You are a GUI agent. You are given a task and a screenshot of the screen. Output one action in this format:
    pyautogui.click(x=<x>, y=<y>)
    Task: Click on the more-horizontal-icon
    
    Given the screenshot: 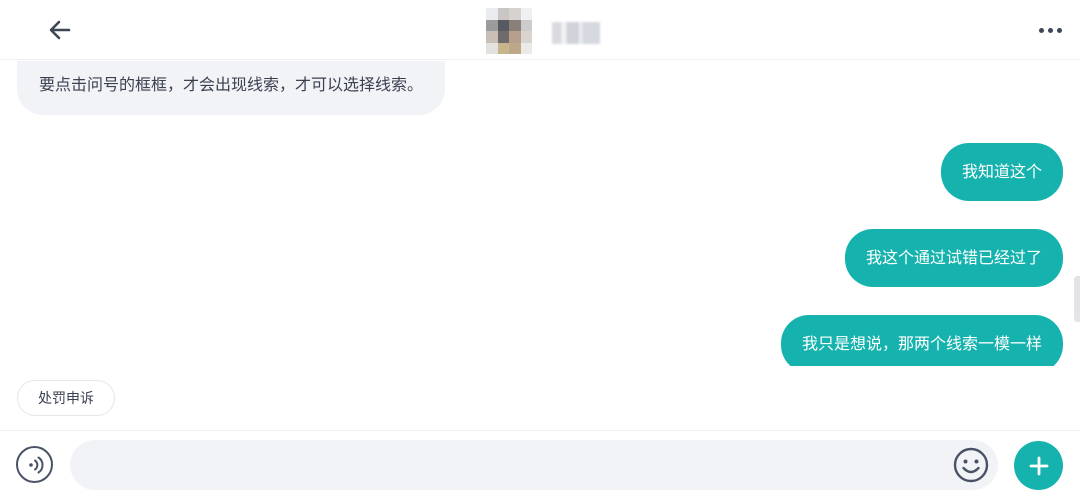 What is the action you would take?
    pyautogui.click(x=1041, y=30)
    